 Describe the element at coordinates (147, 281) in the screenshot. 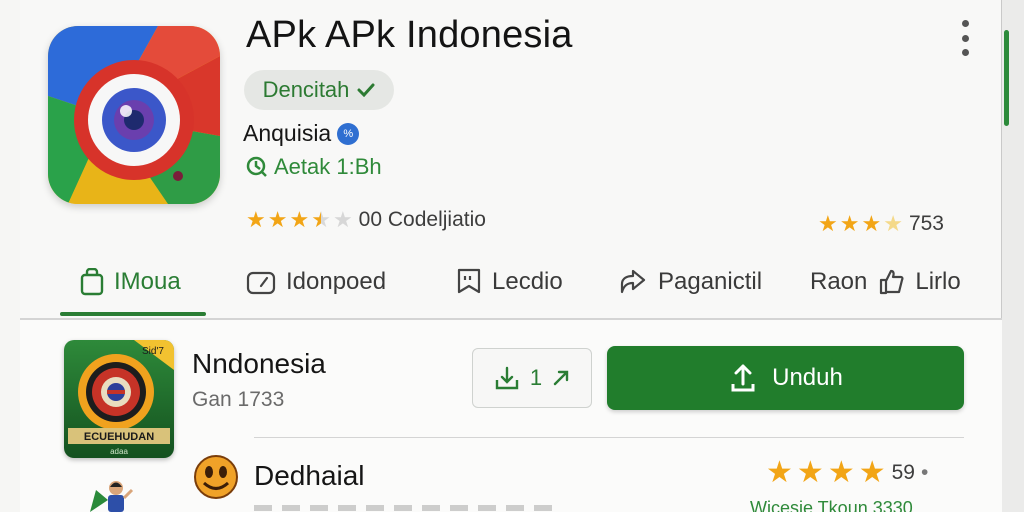

I see `tab-label: IMoua` at that location.